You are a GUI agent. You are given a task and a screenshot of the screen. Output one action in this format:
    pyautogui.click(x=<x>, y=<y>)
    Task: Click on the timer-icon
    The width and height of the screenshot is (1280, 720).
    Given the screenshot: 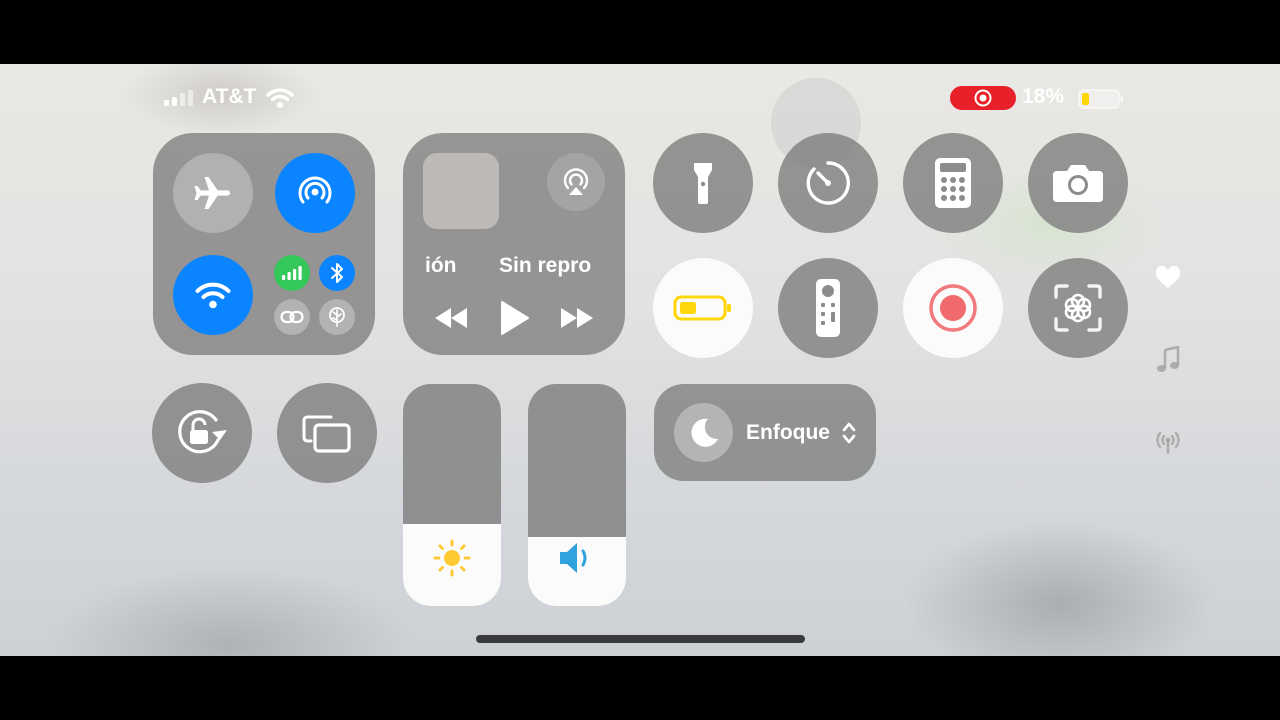 What is the action you would take?
    pyautogui.click(x=828, y=183)
    